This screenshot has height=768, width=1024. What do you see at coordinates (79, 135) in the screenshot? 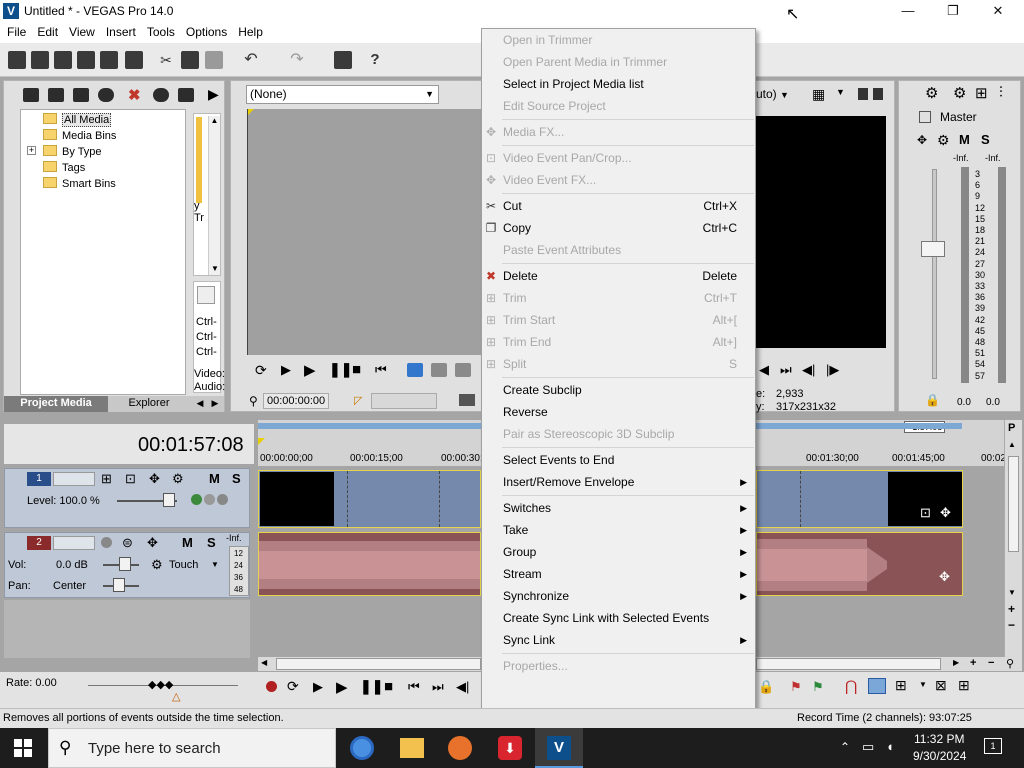
I see `tree-item-media-bins: Media Bins` at bounding box center [79, 135].